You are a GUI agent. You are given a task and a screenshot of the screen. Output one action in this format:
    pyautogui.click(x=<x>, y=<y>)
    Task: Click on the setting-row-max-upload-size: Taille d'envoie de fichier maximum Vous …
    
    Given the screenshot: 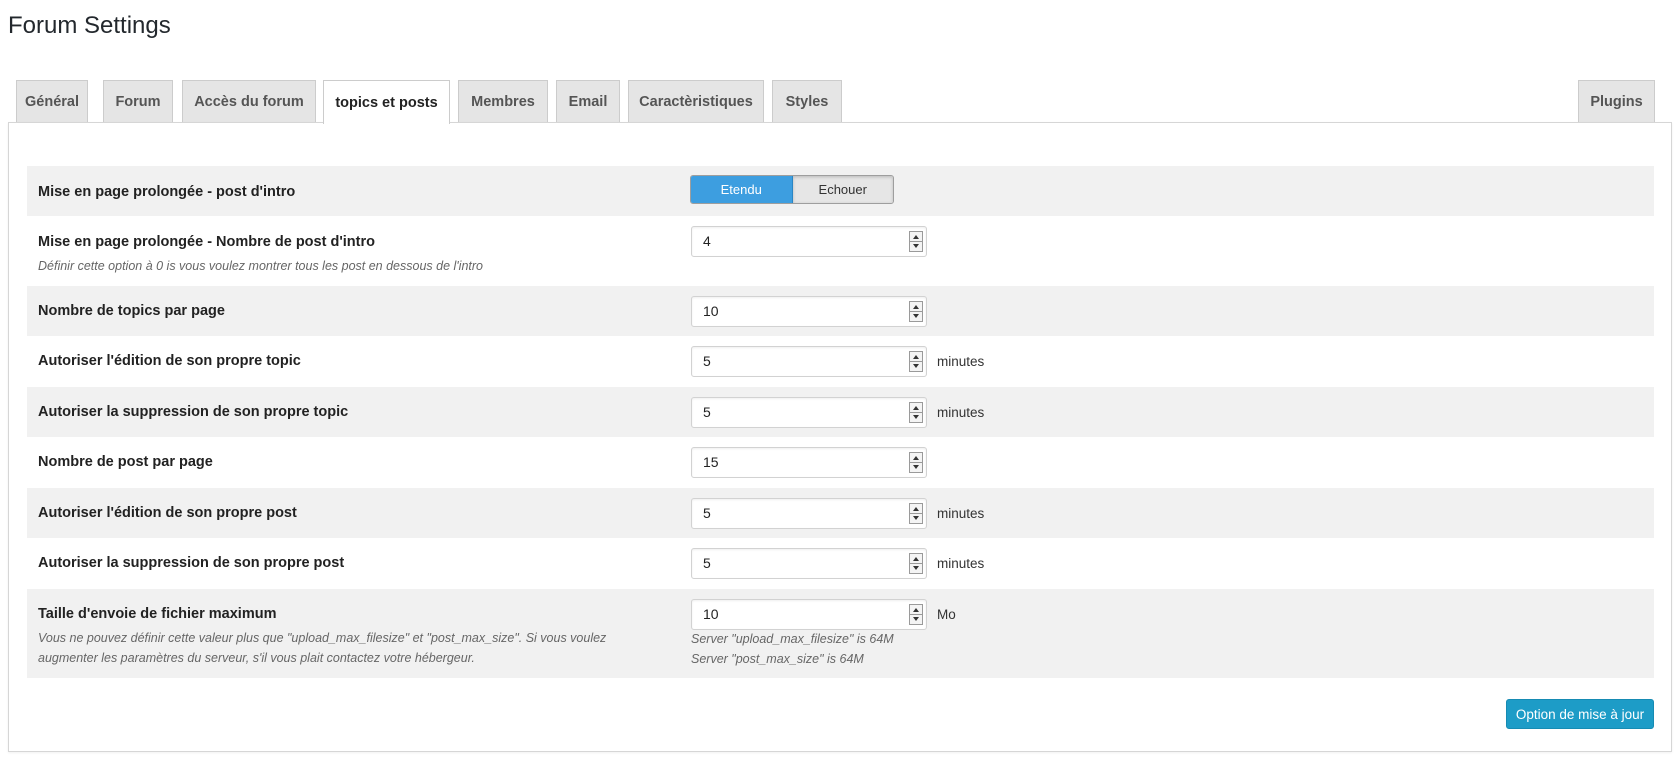 What is the action you would take?
    pyautogui.click(x=840, y=633)
    